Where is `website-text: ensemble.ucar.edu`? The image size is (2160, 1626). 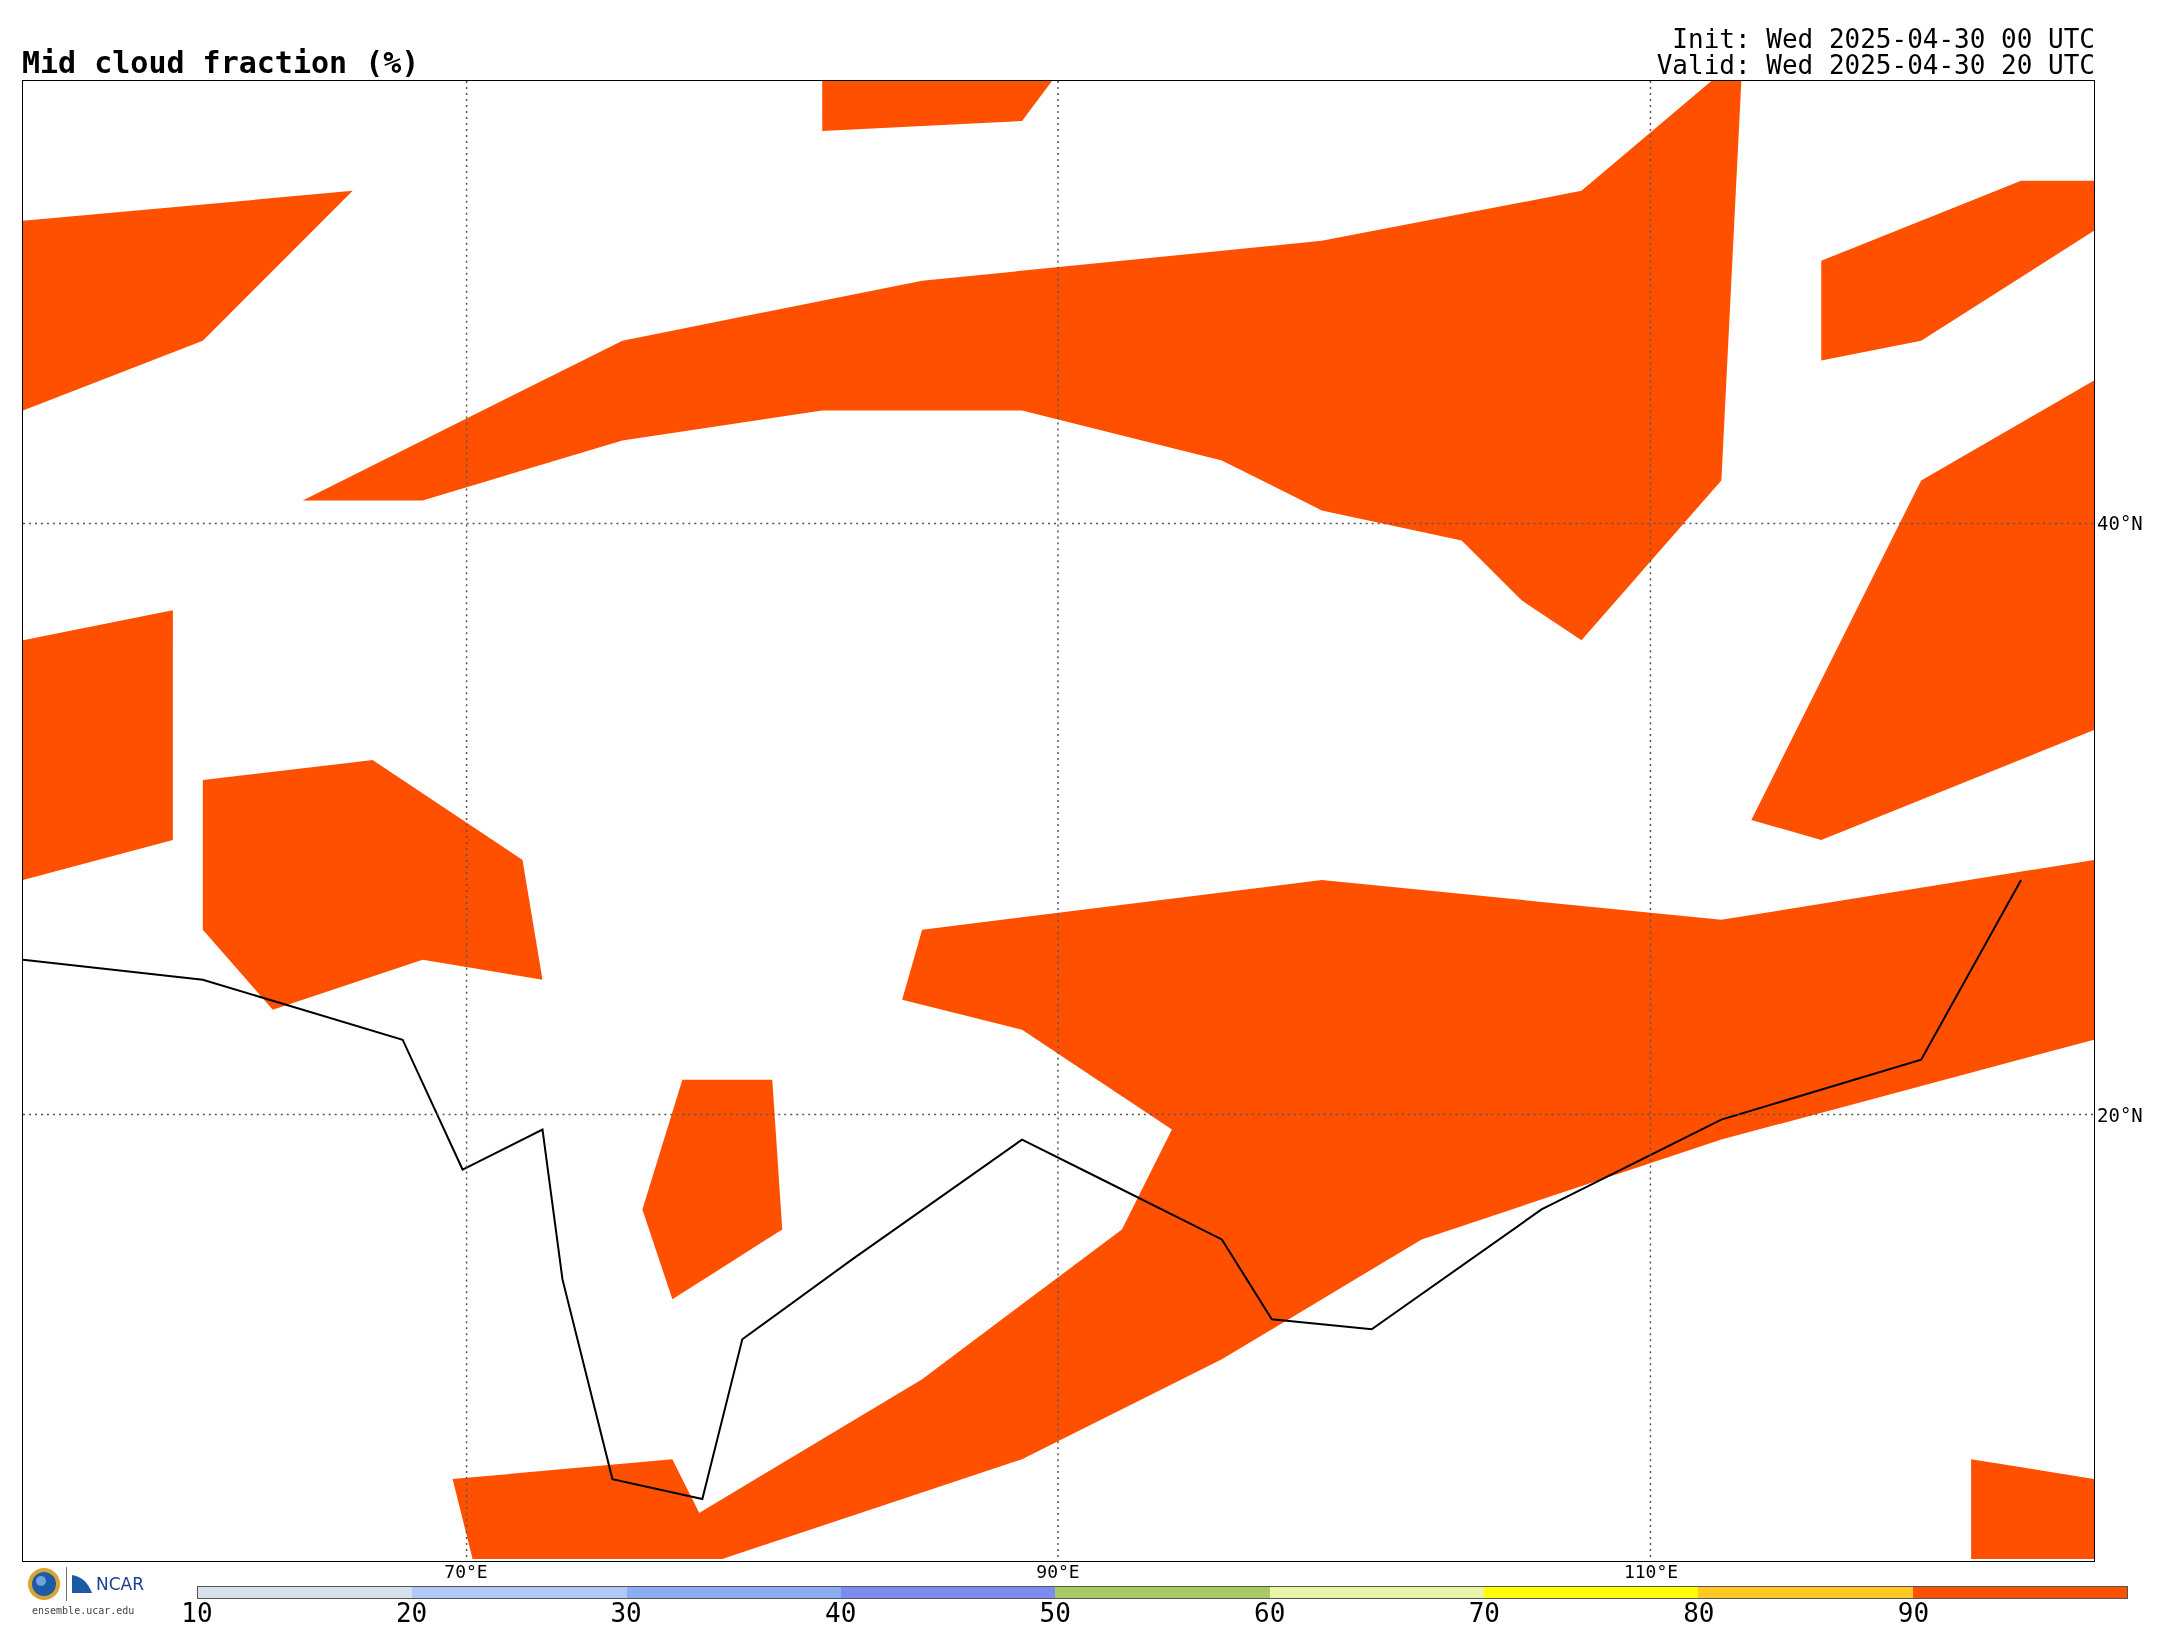
website-text: ensemble.ucar.edu is located at coordinates (84, 1611).